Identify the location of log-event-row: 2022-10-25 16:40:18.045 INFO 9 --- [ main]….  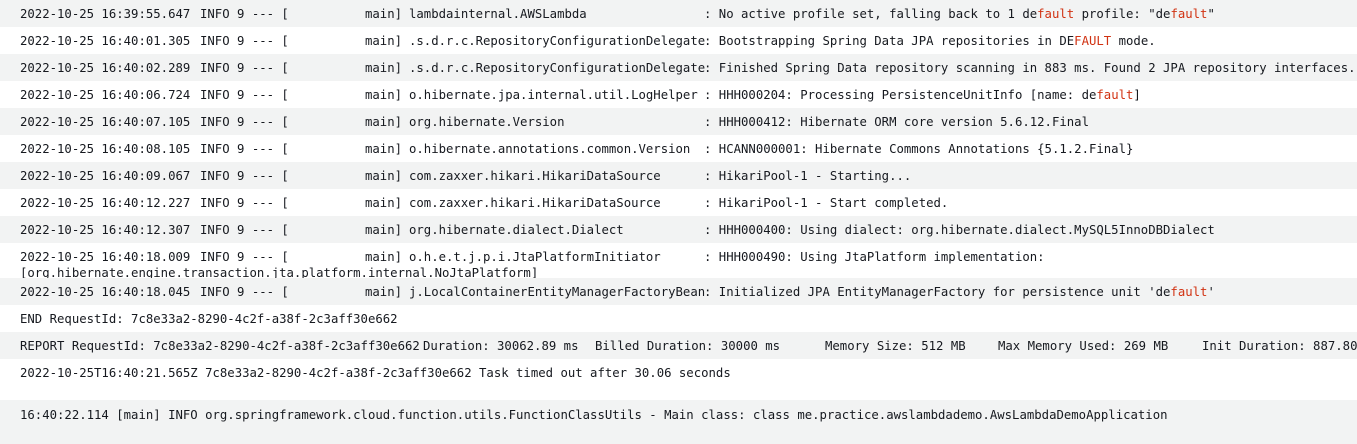
(678, 291).